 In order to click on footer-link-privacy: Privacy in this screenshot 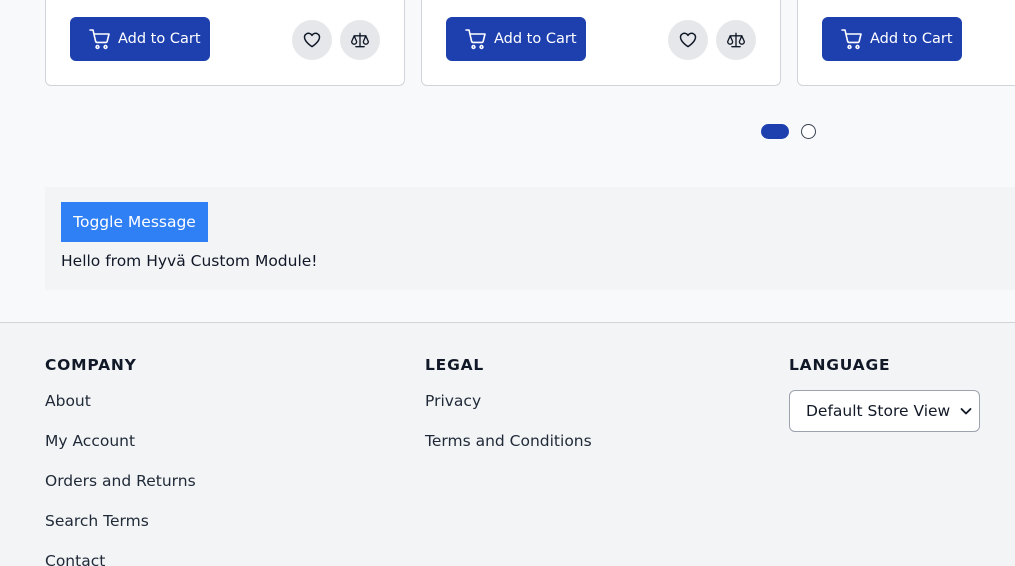, I will do `click(453, 401)`.